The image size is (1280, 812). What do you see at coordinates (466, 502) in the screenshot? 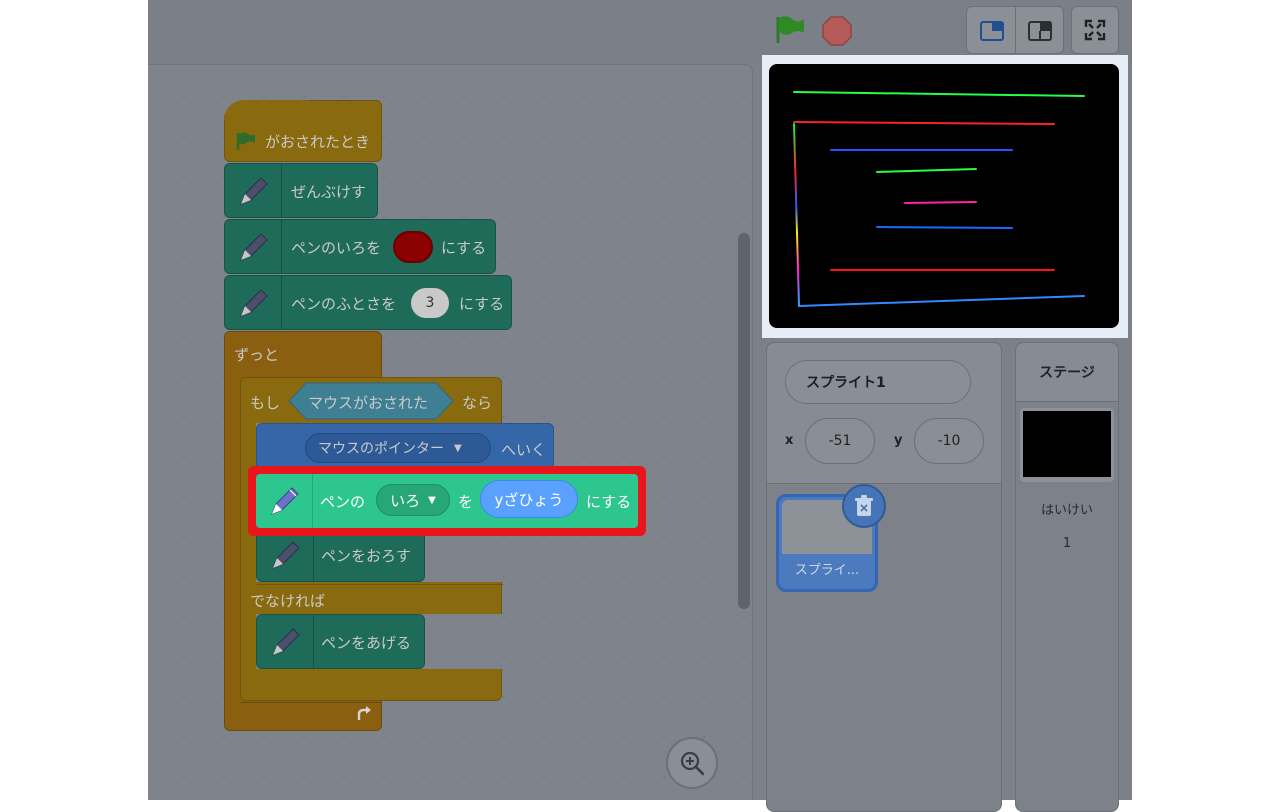
I see `hl-middle: を` at bounding box center [466, 502].